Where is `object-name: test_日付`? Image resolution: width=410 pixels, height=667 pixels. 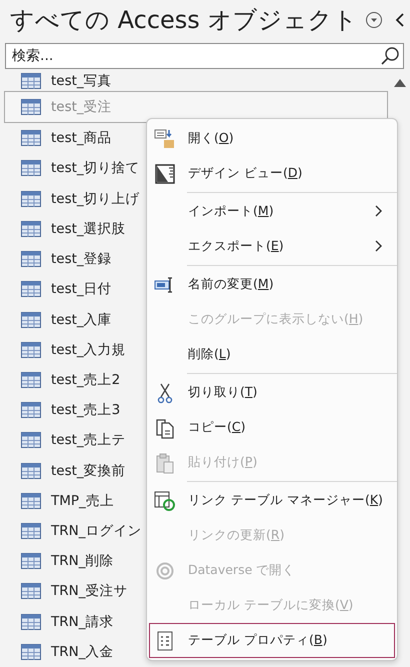 object-name: test_日付 is located at coordinates (81, 289).